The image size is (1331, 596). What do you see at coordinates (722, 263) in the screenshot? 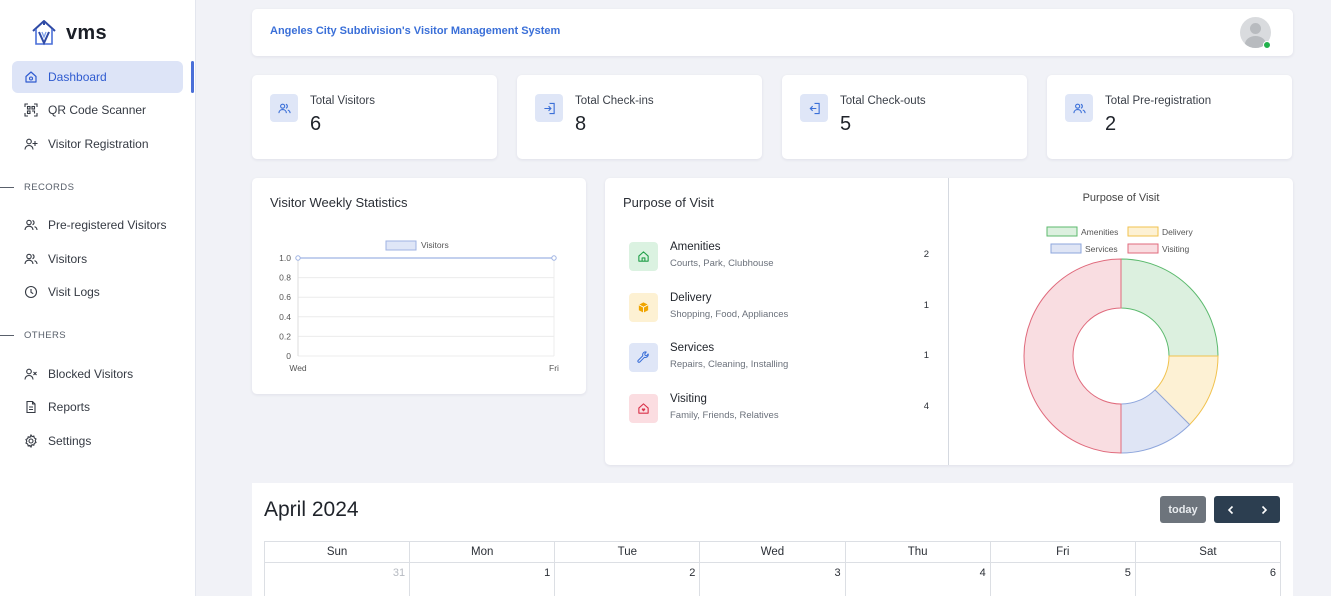
I see `purpose-desc: Courts, Park, Clubhouse` at bounding box center [722, 263].